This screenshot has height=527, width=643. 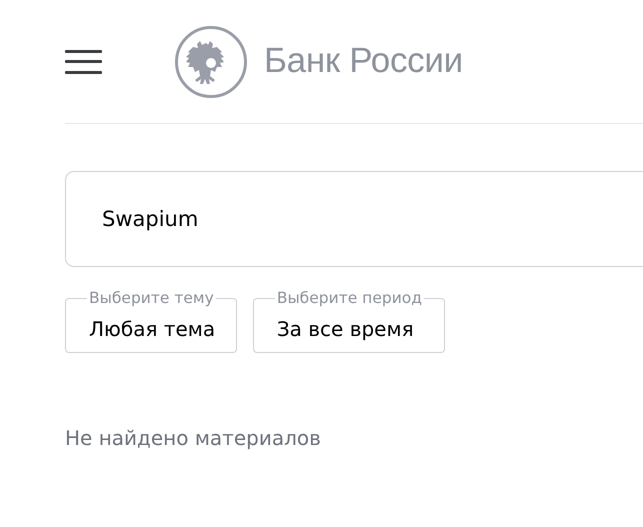 What do you see at coordinates (348, 322) in the screenshot?
I see `period-select: Выберите период За все время` at bounding box center [348, 322].